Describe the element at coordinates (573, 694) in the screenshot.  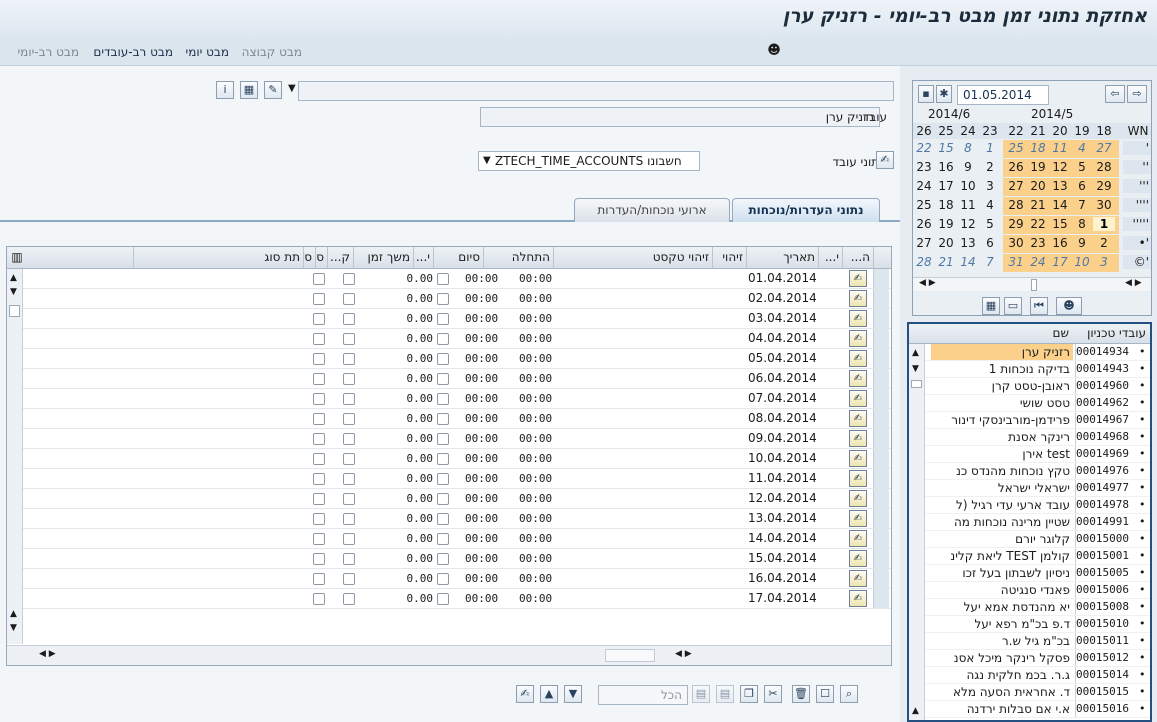
I see `sort-descending-icon: ▼` at that location.